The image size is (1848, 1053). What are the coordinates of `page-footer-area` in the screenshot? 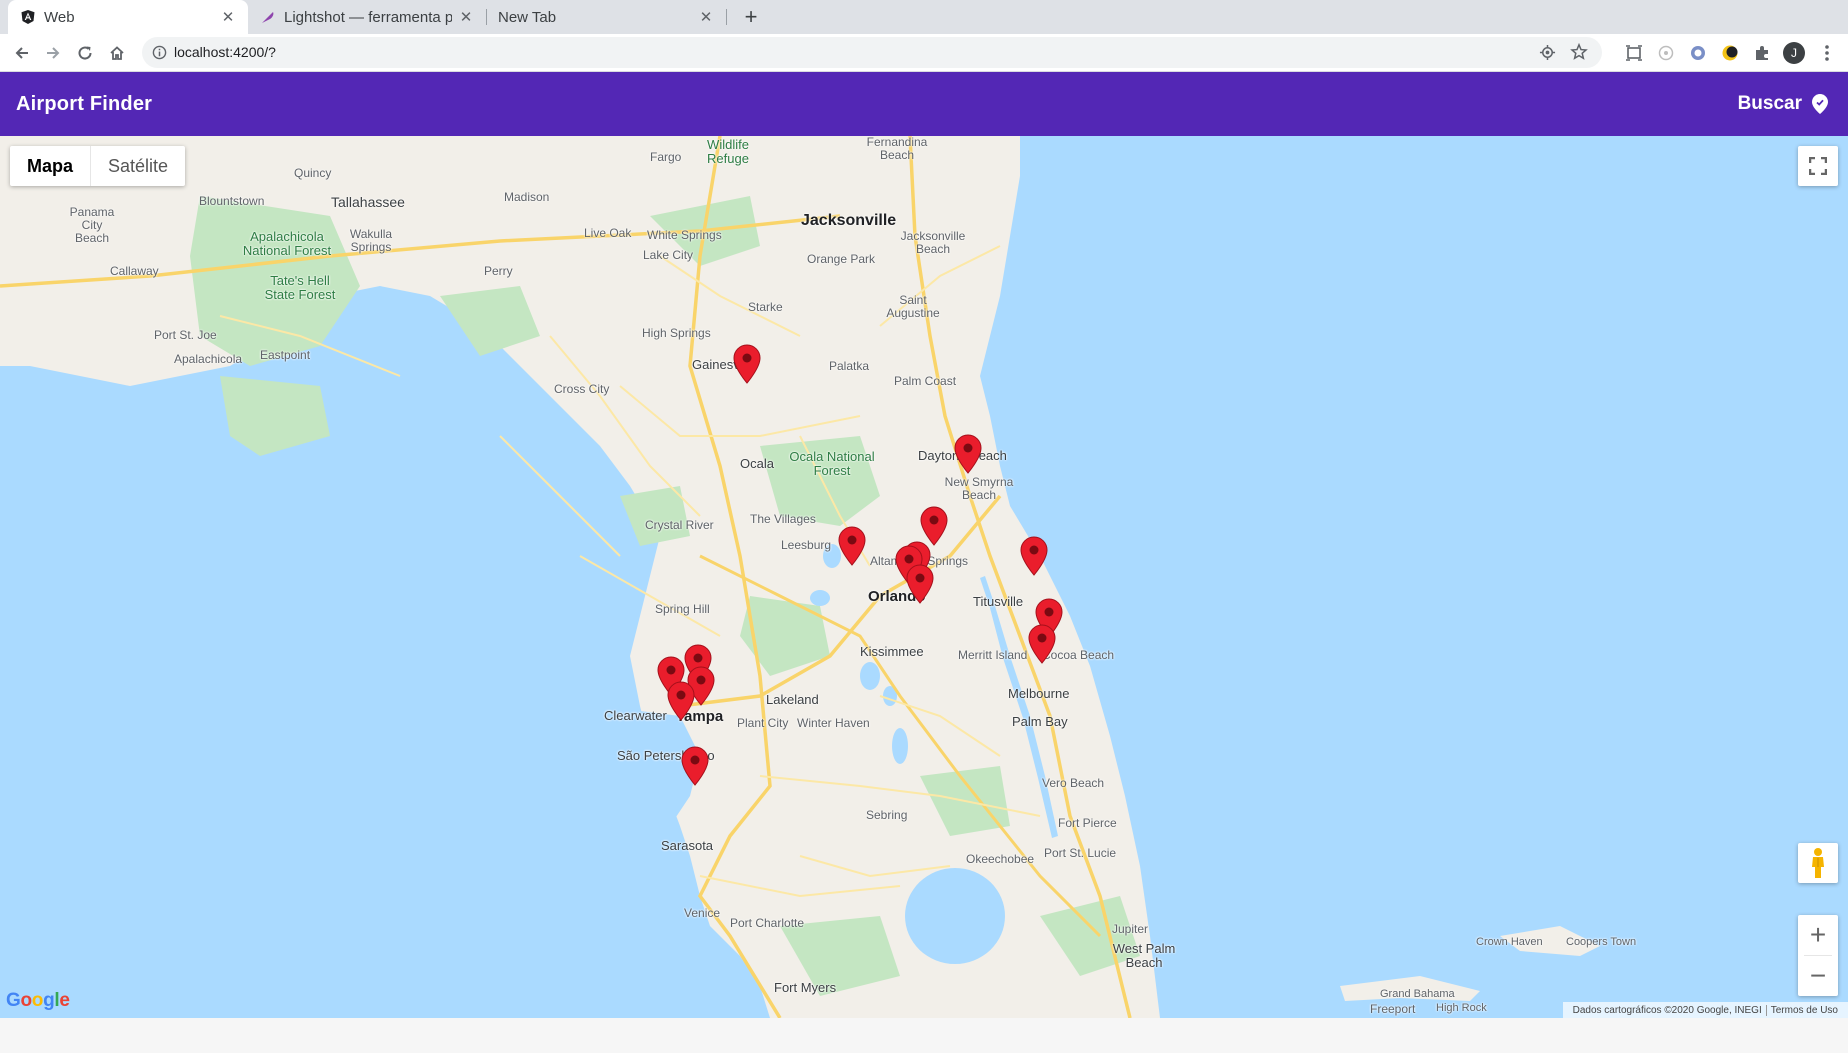 It's located at (924, 1035).